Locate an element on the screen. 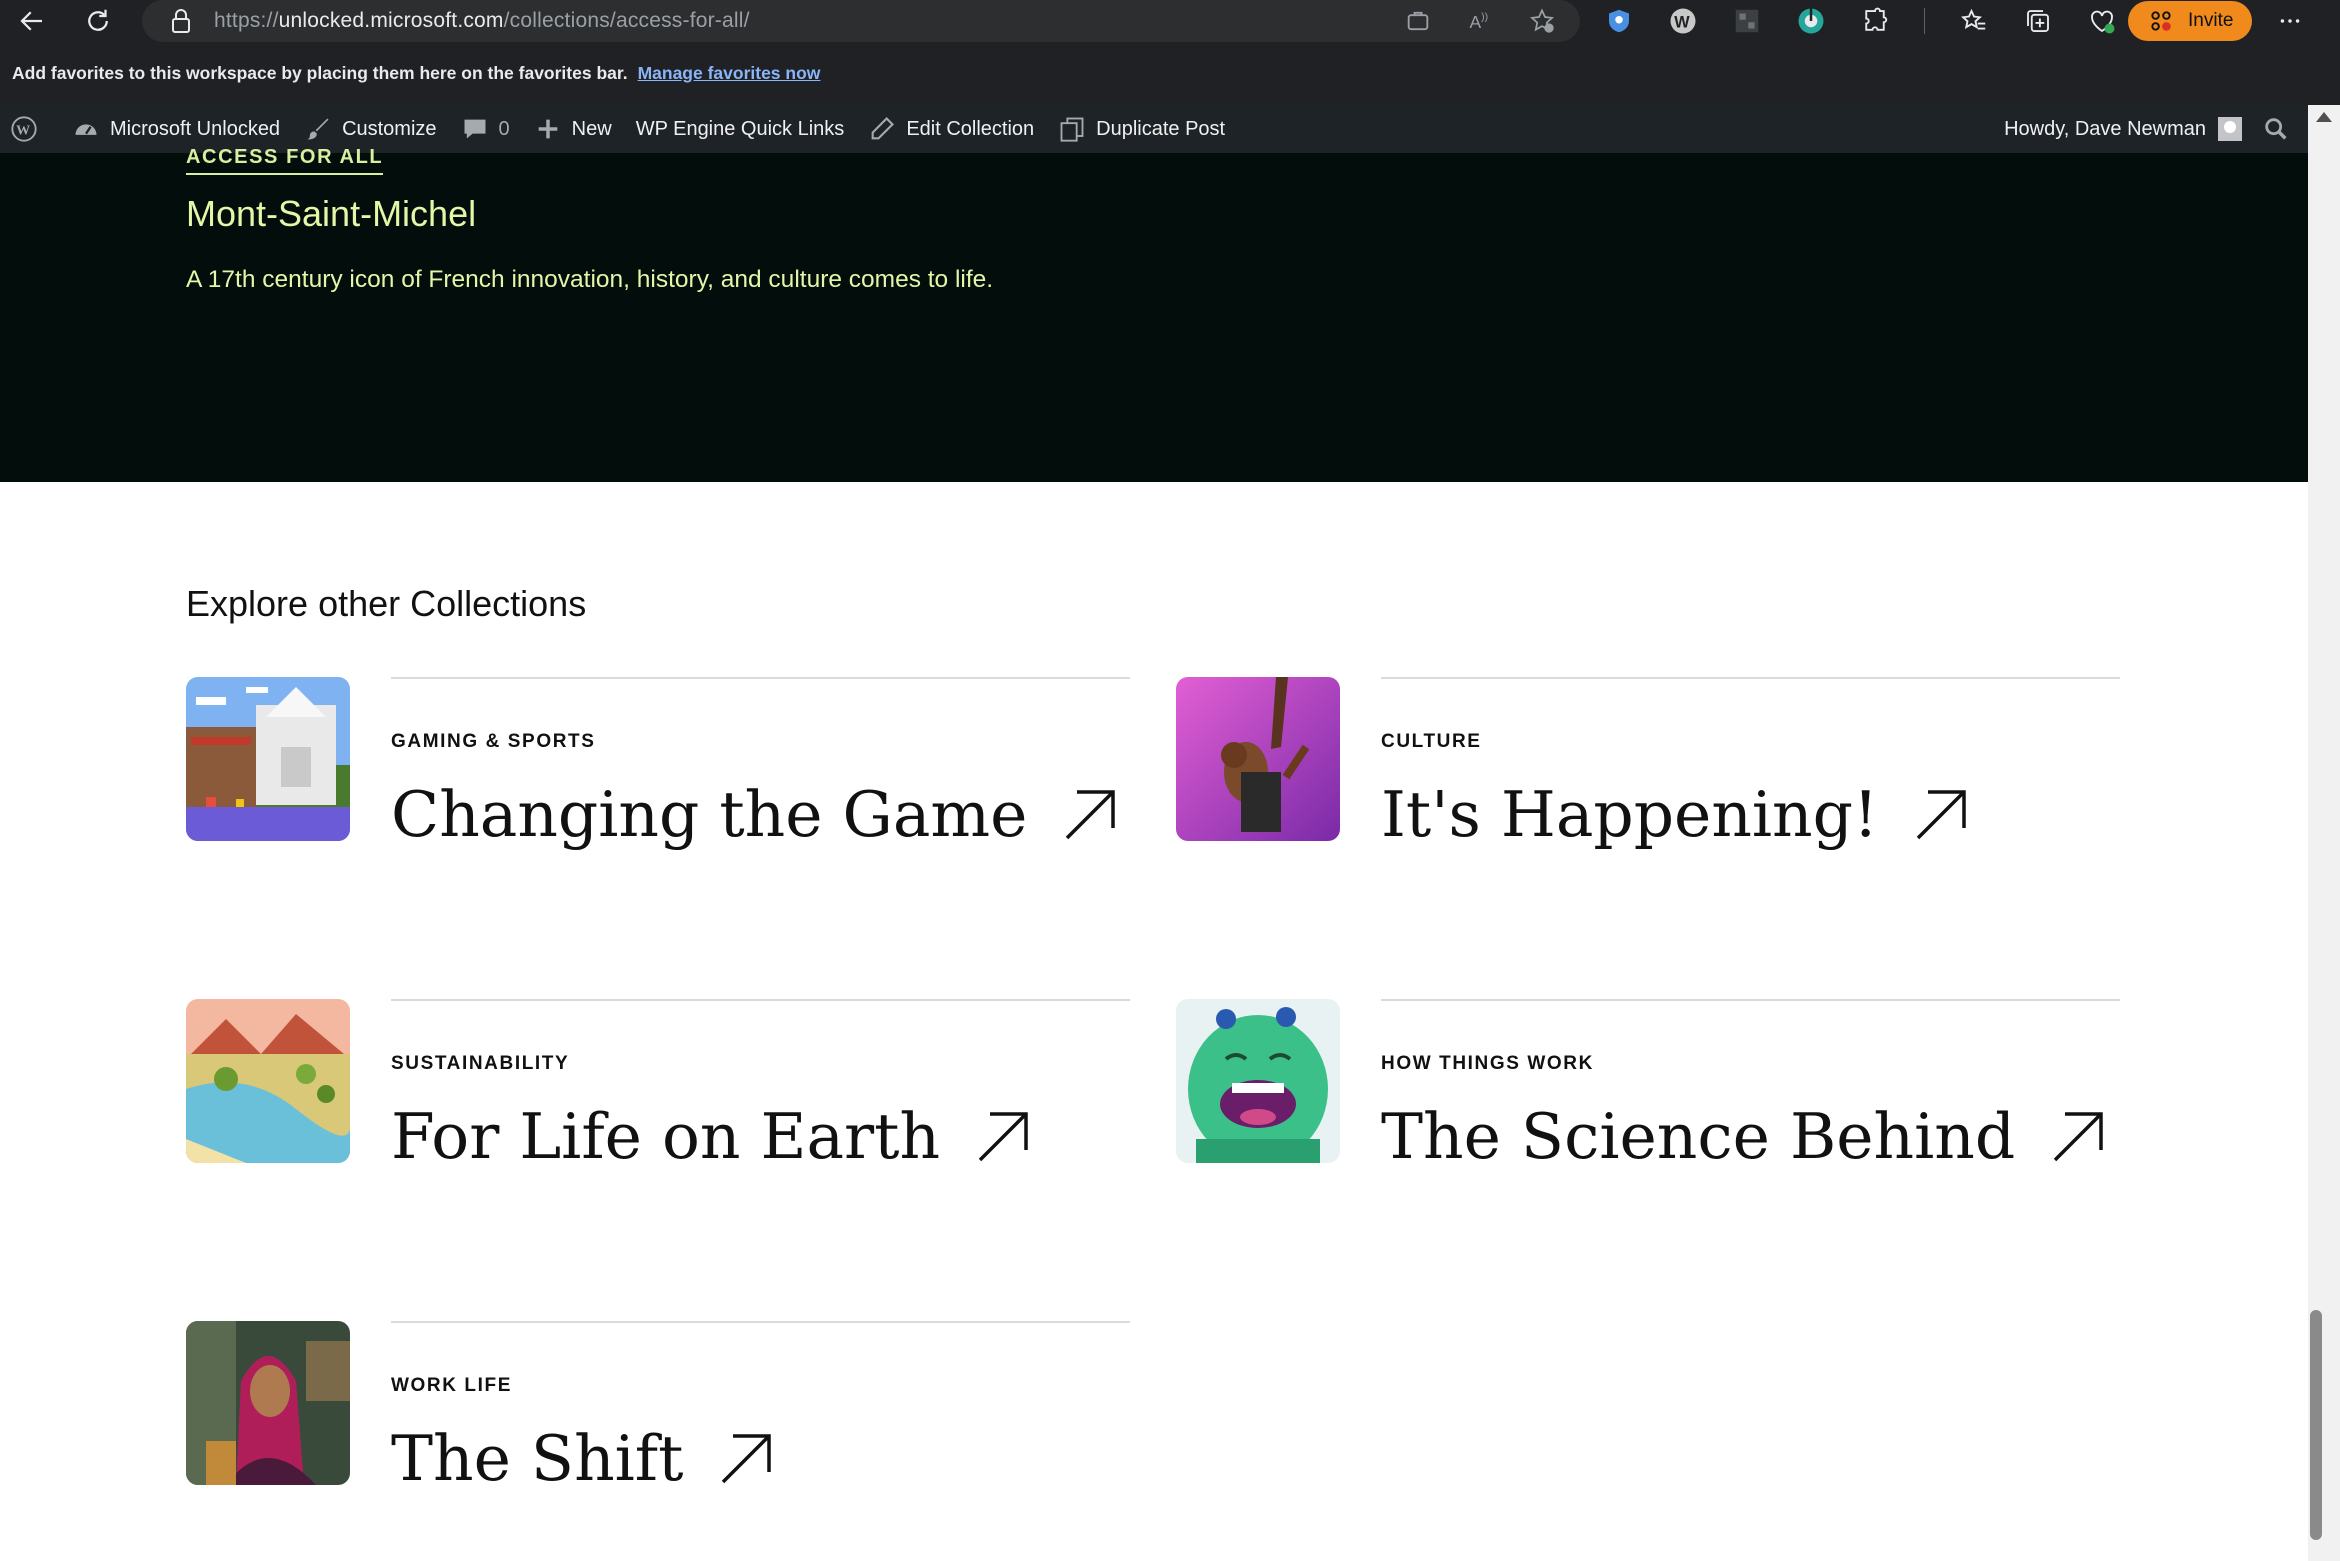 The image size is (2340, 1561). scrollbar-thumb is located at coordinates (2316, 1425).